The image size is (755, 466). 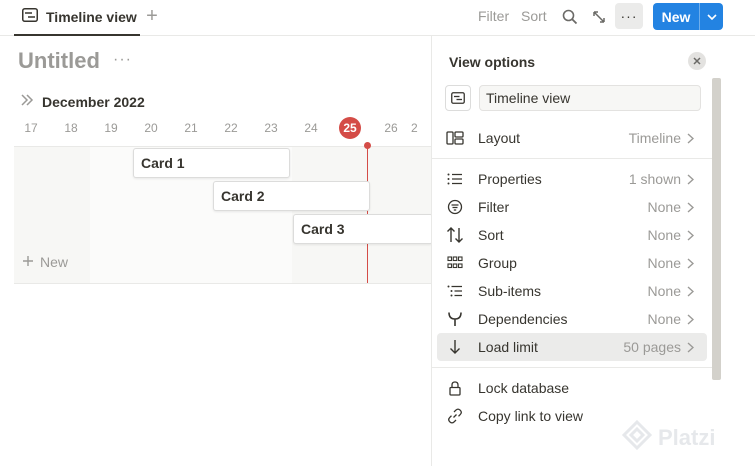 I want to click on option-label: Group, so click(x=497, y=263).